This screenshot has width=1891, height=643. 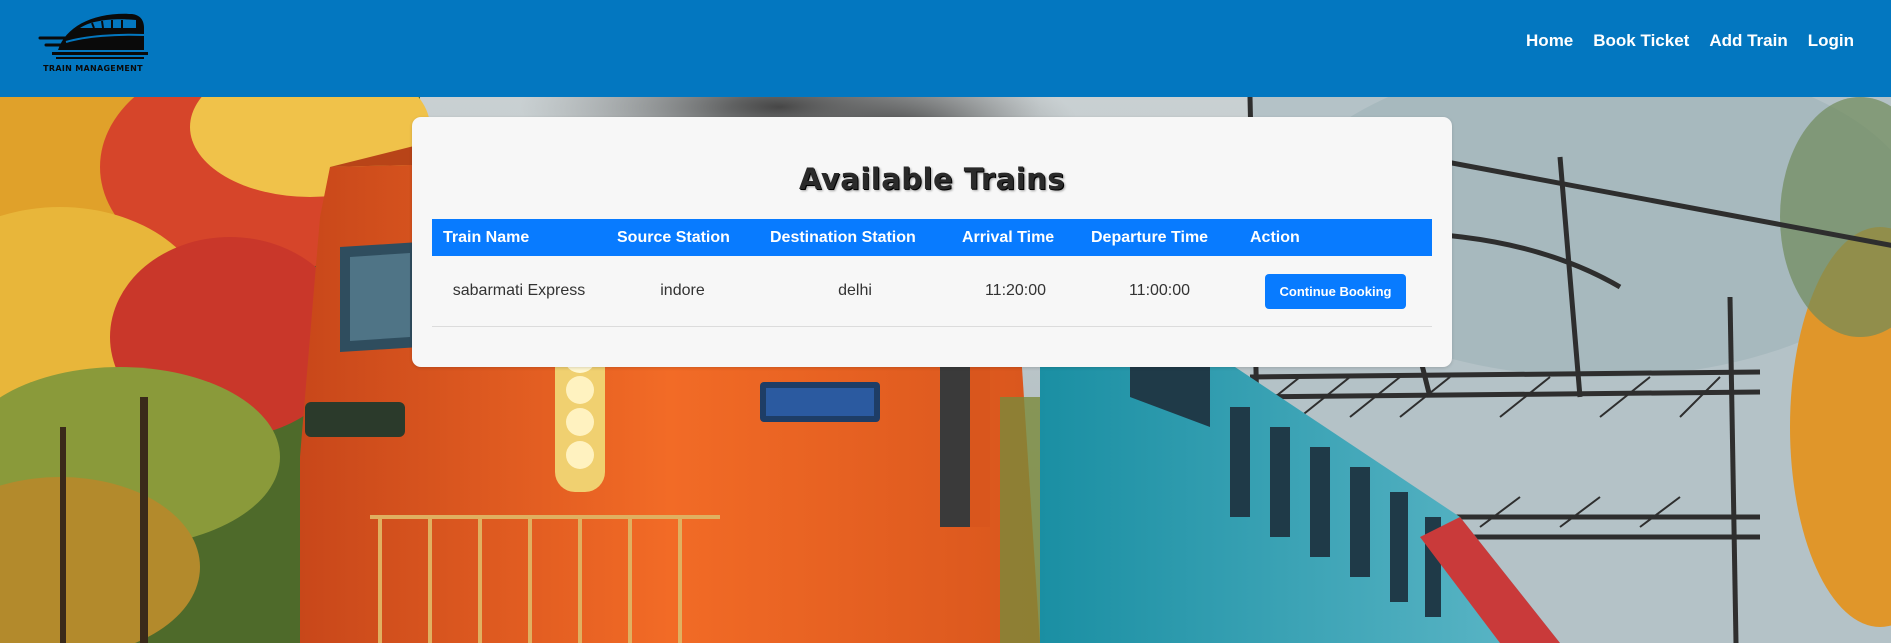 What do you see at coordinates (519, 291) in the screenshot?
I see `cell-train-name: sabarmati Express` at bounding box center [519, 291].